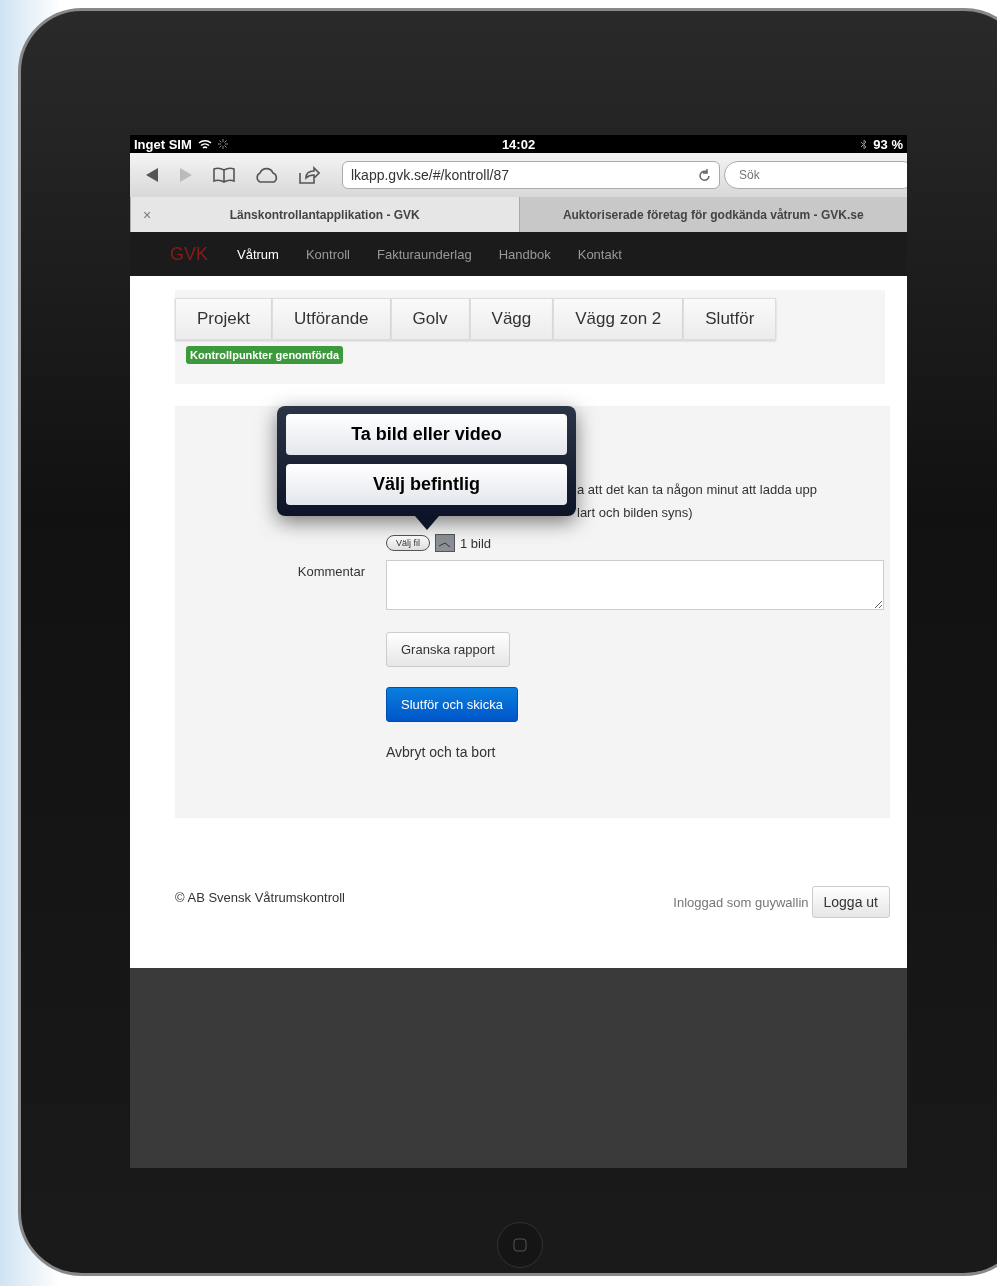 The image size is (997, 1286). I want to click on browser-tab: × Länskontrollantapplikation - GVK, so click(324, 214).